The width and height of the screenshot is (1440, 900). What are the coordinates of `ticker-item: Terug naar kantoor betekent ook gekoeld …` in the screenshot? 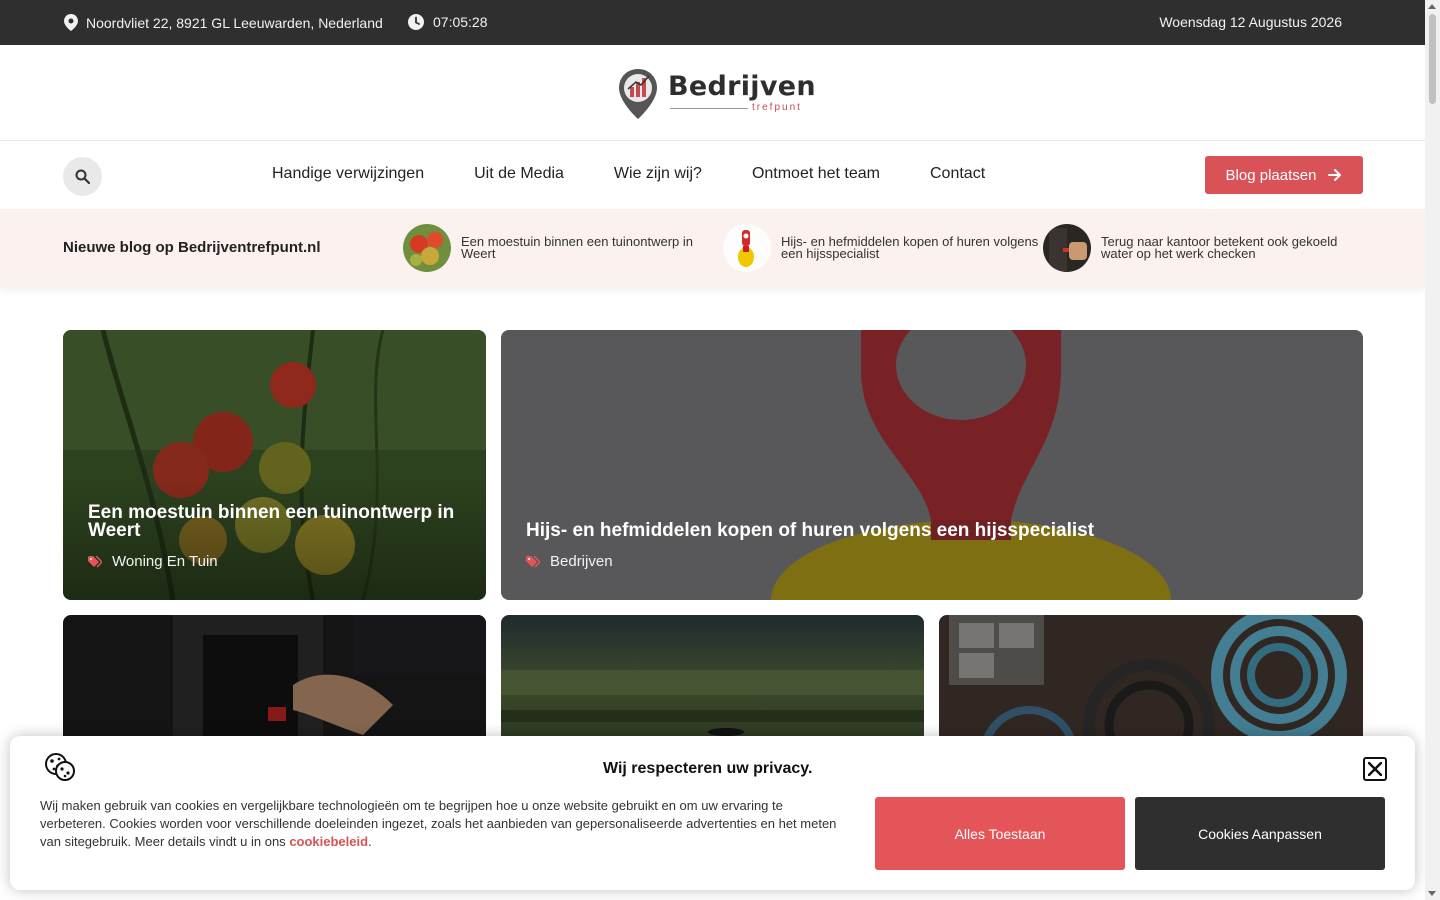 It's located at (1202, 248).